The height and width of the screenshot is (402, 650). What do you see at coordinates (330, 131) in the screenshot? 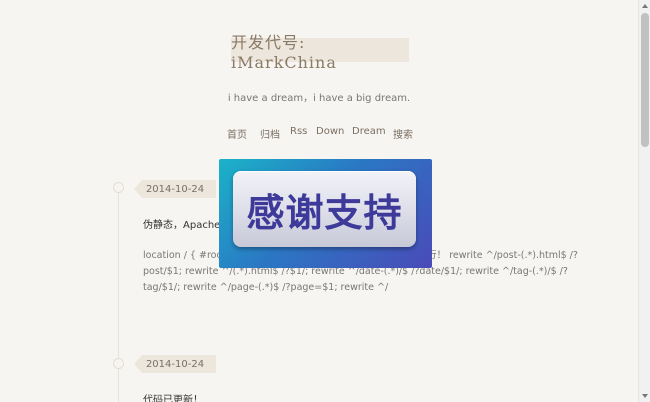
I see `nav-item-down: Down` at bounding box center [330, 131].